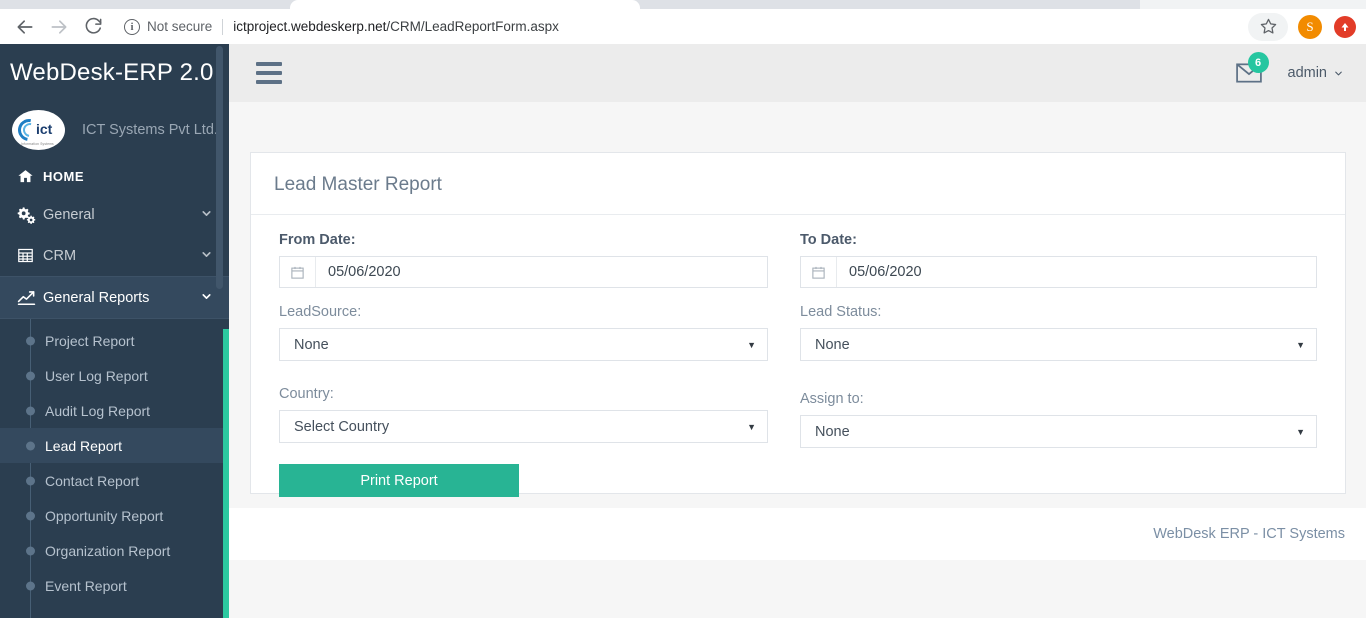  Describe the element at coordinates (320, 312) in the screenshot. I see `lead-source-label: LeadSource:` at that location.